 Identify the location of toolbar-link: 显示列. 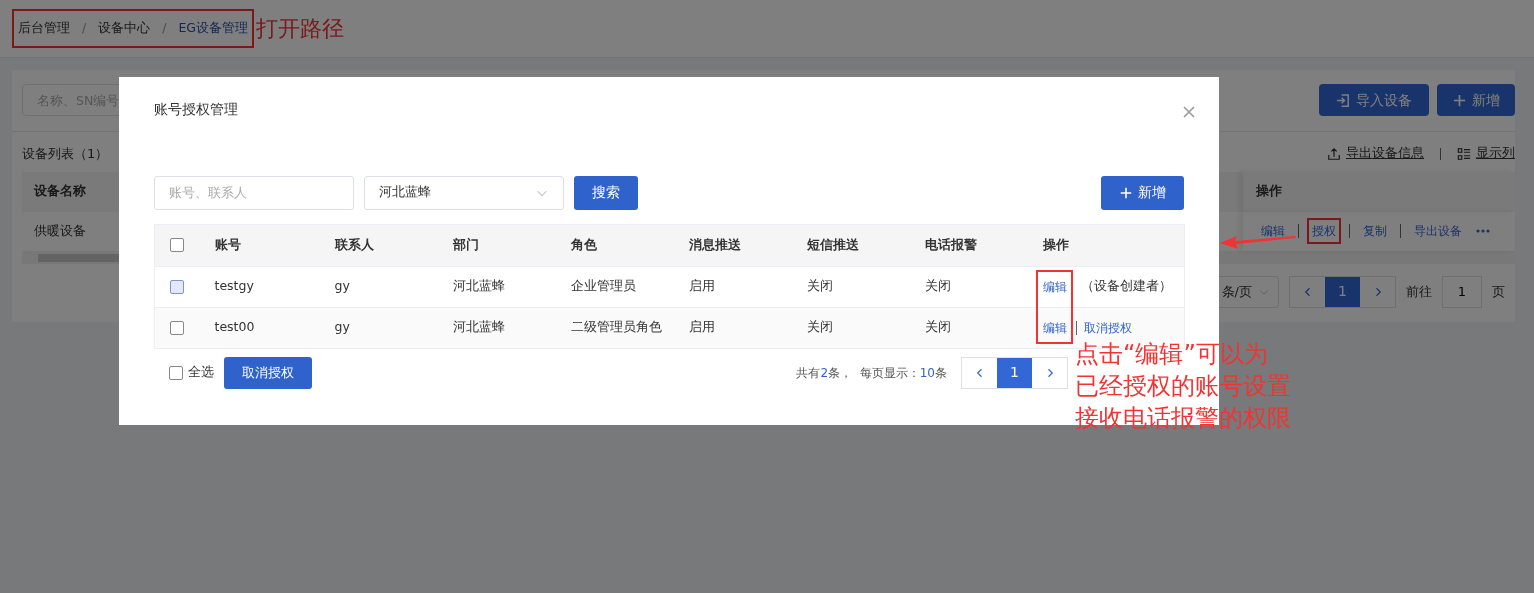
(1486, 154).